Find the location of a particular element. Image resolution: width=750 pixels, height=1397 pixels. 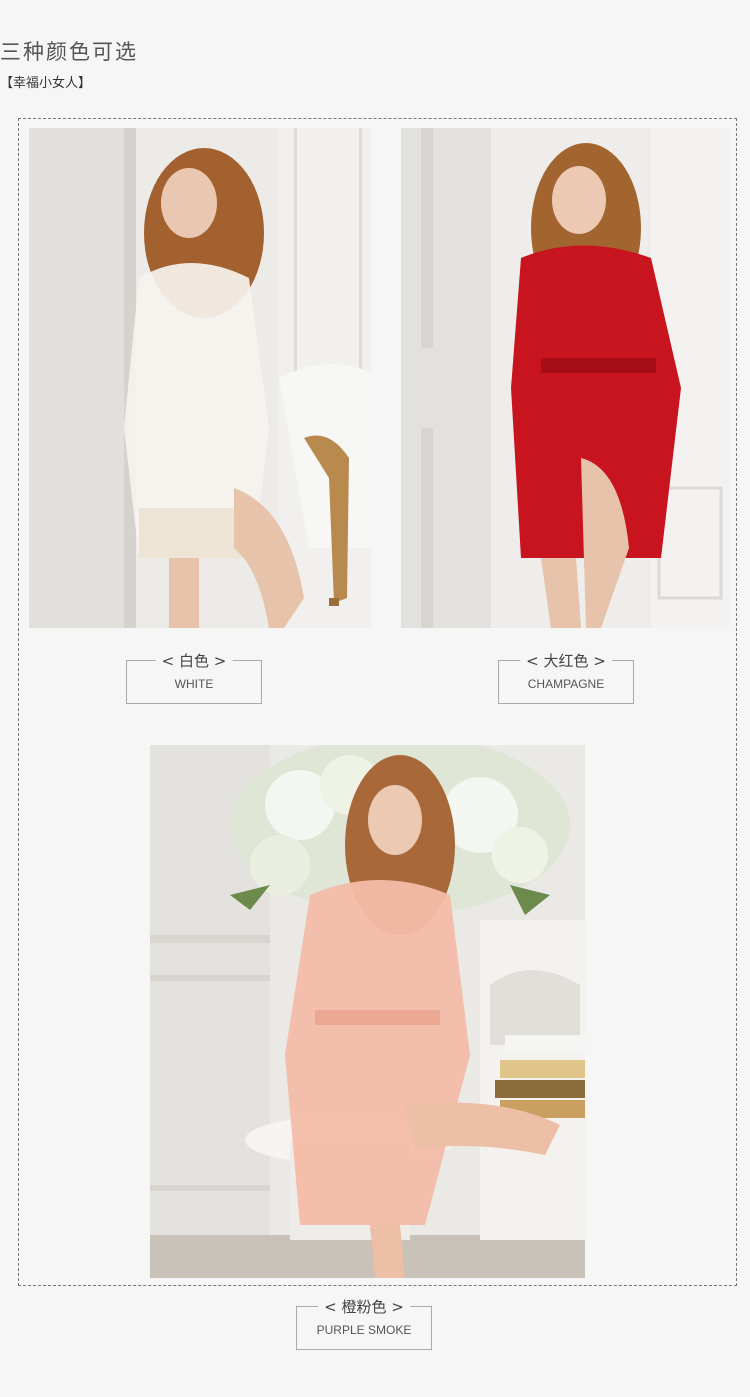

variant-label-en: CHAMPAGNE is located at coordinates (566, 684).